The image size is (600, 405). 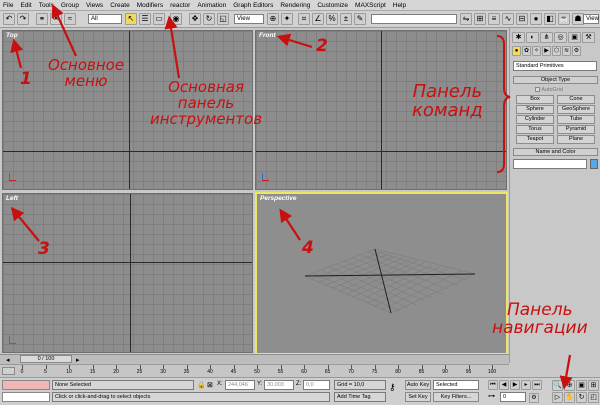 What do you see at coordinates (557, 385) in the screenshot?
I see `zoom-icon: 🔍` at bounding box center [557, 385].